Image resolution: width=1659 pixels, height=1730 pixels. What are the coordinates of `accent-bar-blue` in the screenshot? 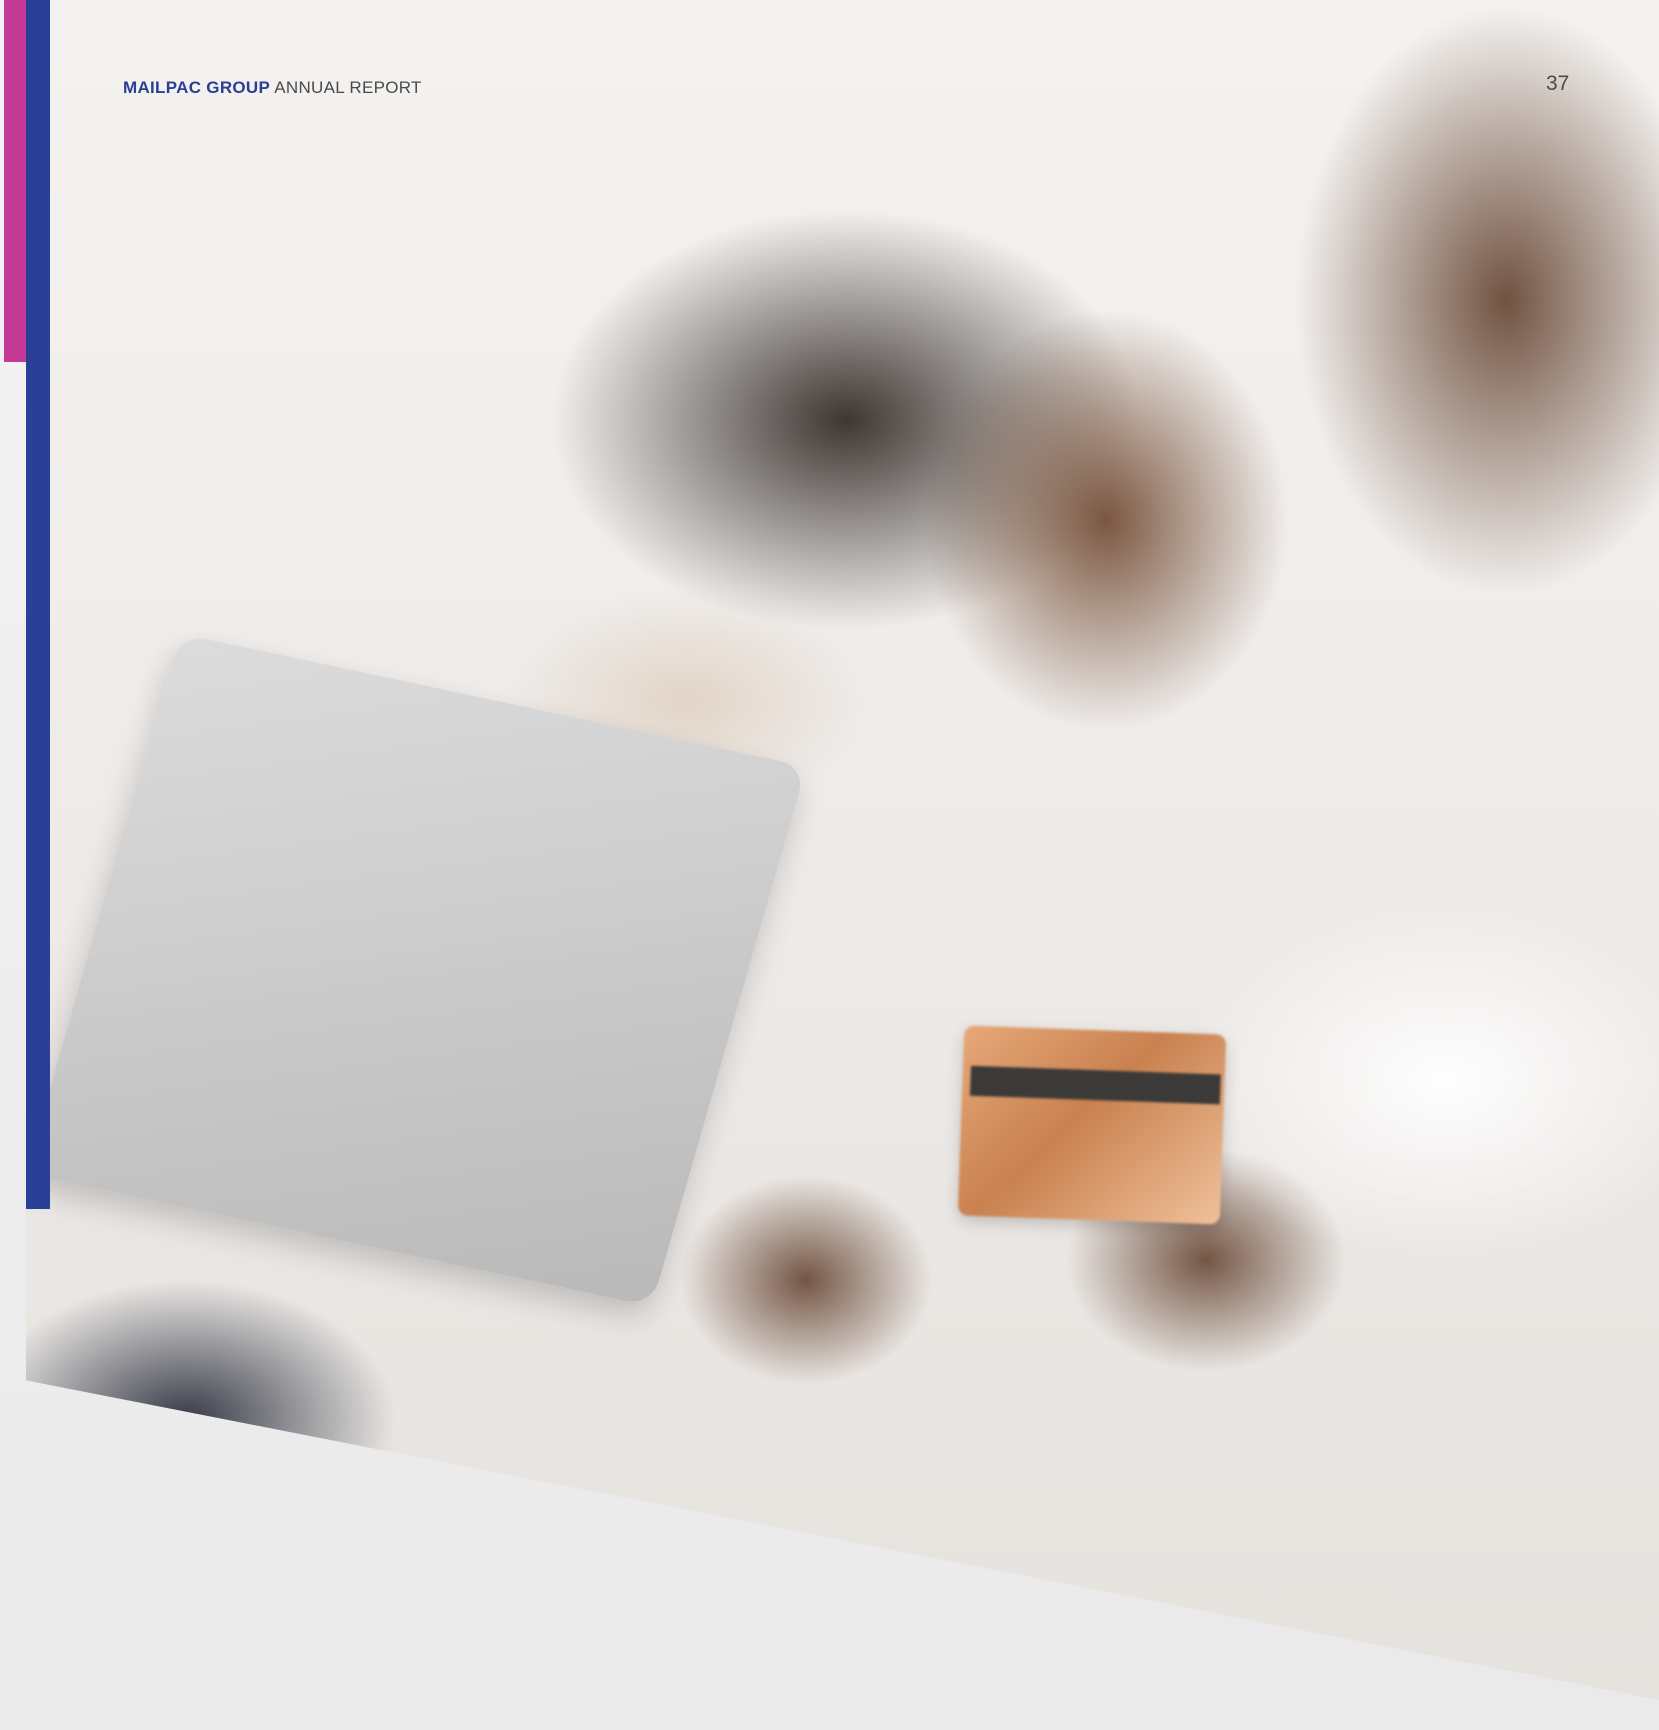 It's located at (38, 604).